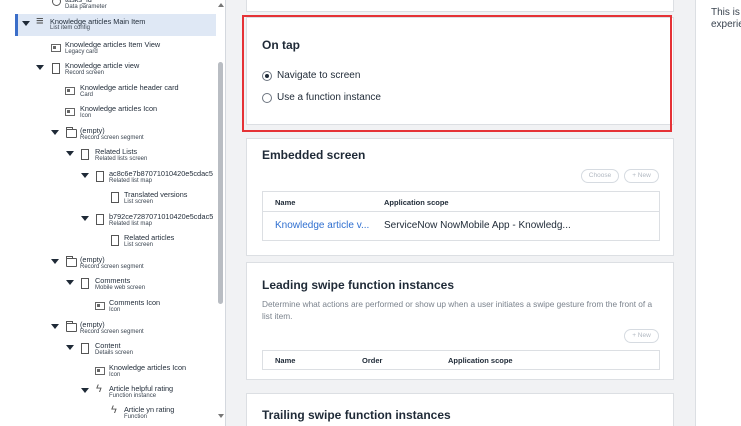  I want to click on tree-item-subtitle: Function, so click(136, 417).